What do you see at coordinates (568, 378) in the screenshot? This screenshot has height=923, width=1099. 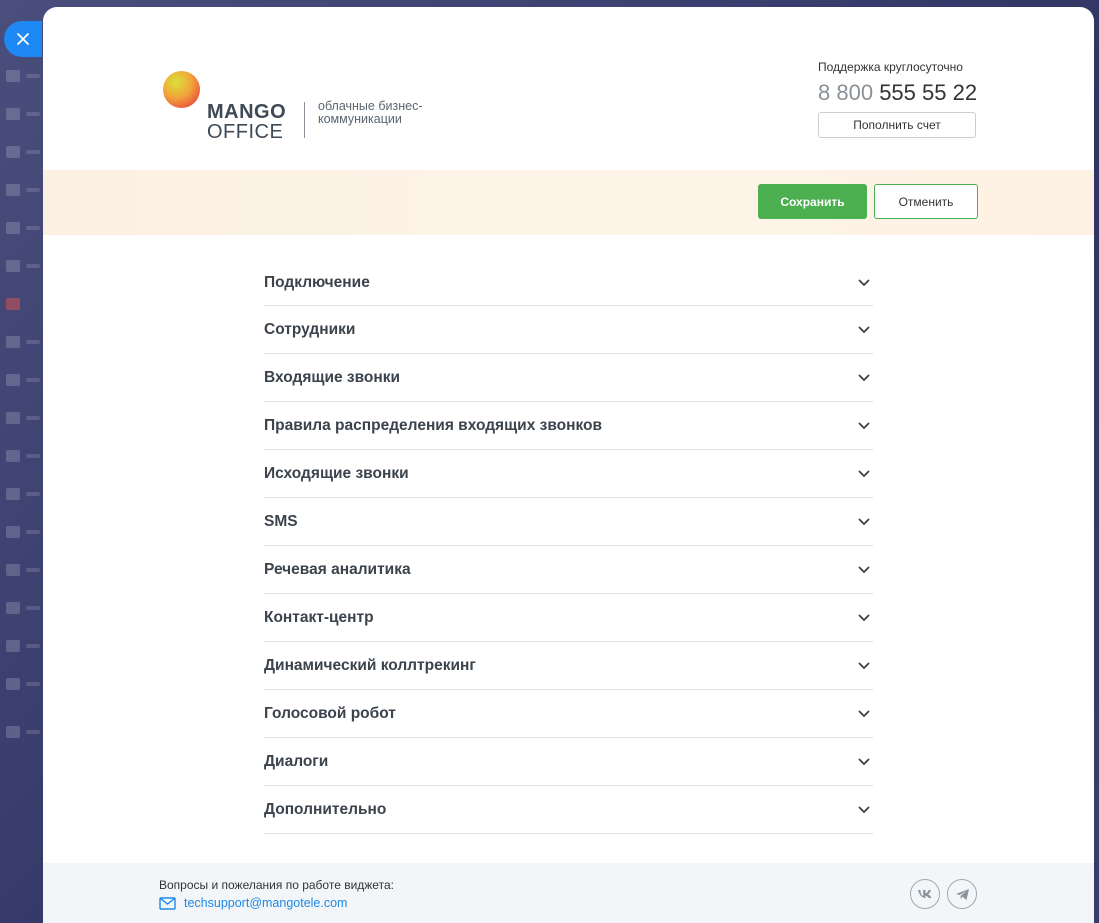 I see `accordion-item: Входящие звонки` at bounding box center [568, 378].